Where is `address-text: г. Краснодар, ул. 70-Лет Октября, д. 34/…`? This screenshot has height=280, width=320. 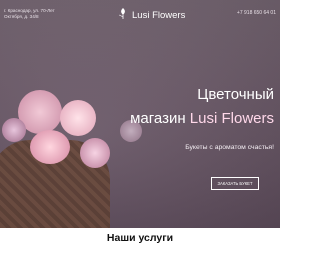 address-text: г. Краснодар, ул. 70-Лет Октября, д. 34/… is located at coordinates (29, 13).